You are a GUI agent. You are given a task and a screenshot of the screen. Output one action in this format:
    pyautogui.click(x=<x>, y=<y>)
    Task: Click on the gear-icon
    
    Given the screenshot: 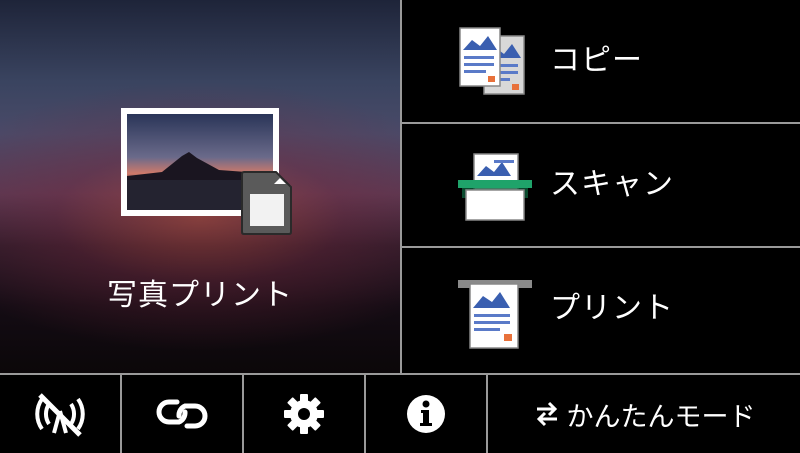 What is the action you would take?
    pyautogui.click(x=304, y=414)
    